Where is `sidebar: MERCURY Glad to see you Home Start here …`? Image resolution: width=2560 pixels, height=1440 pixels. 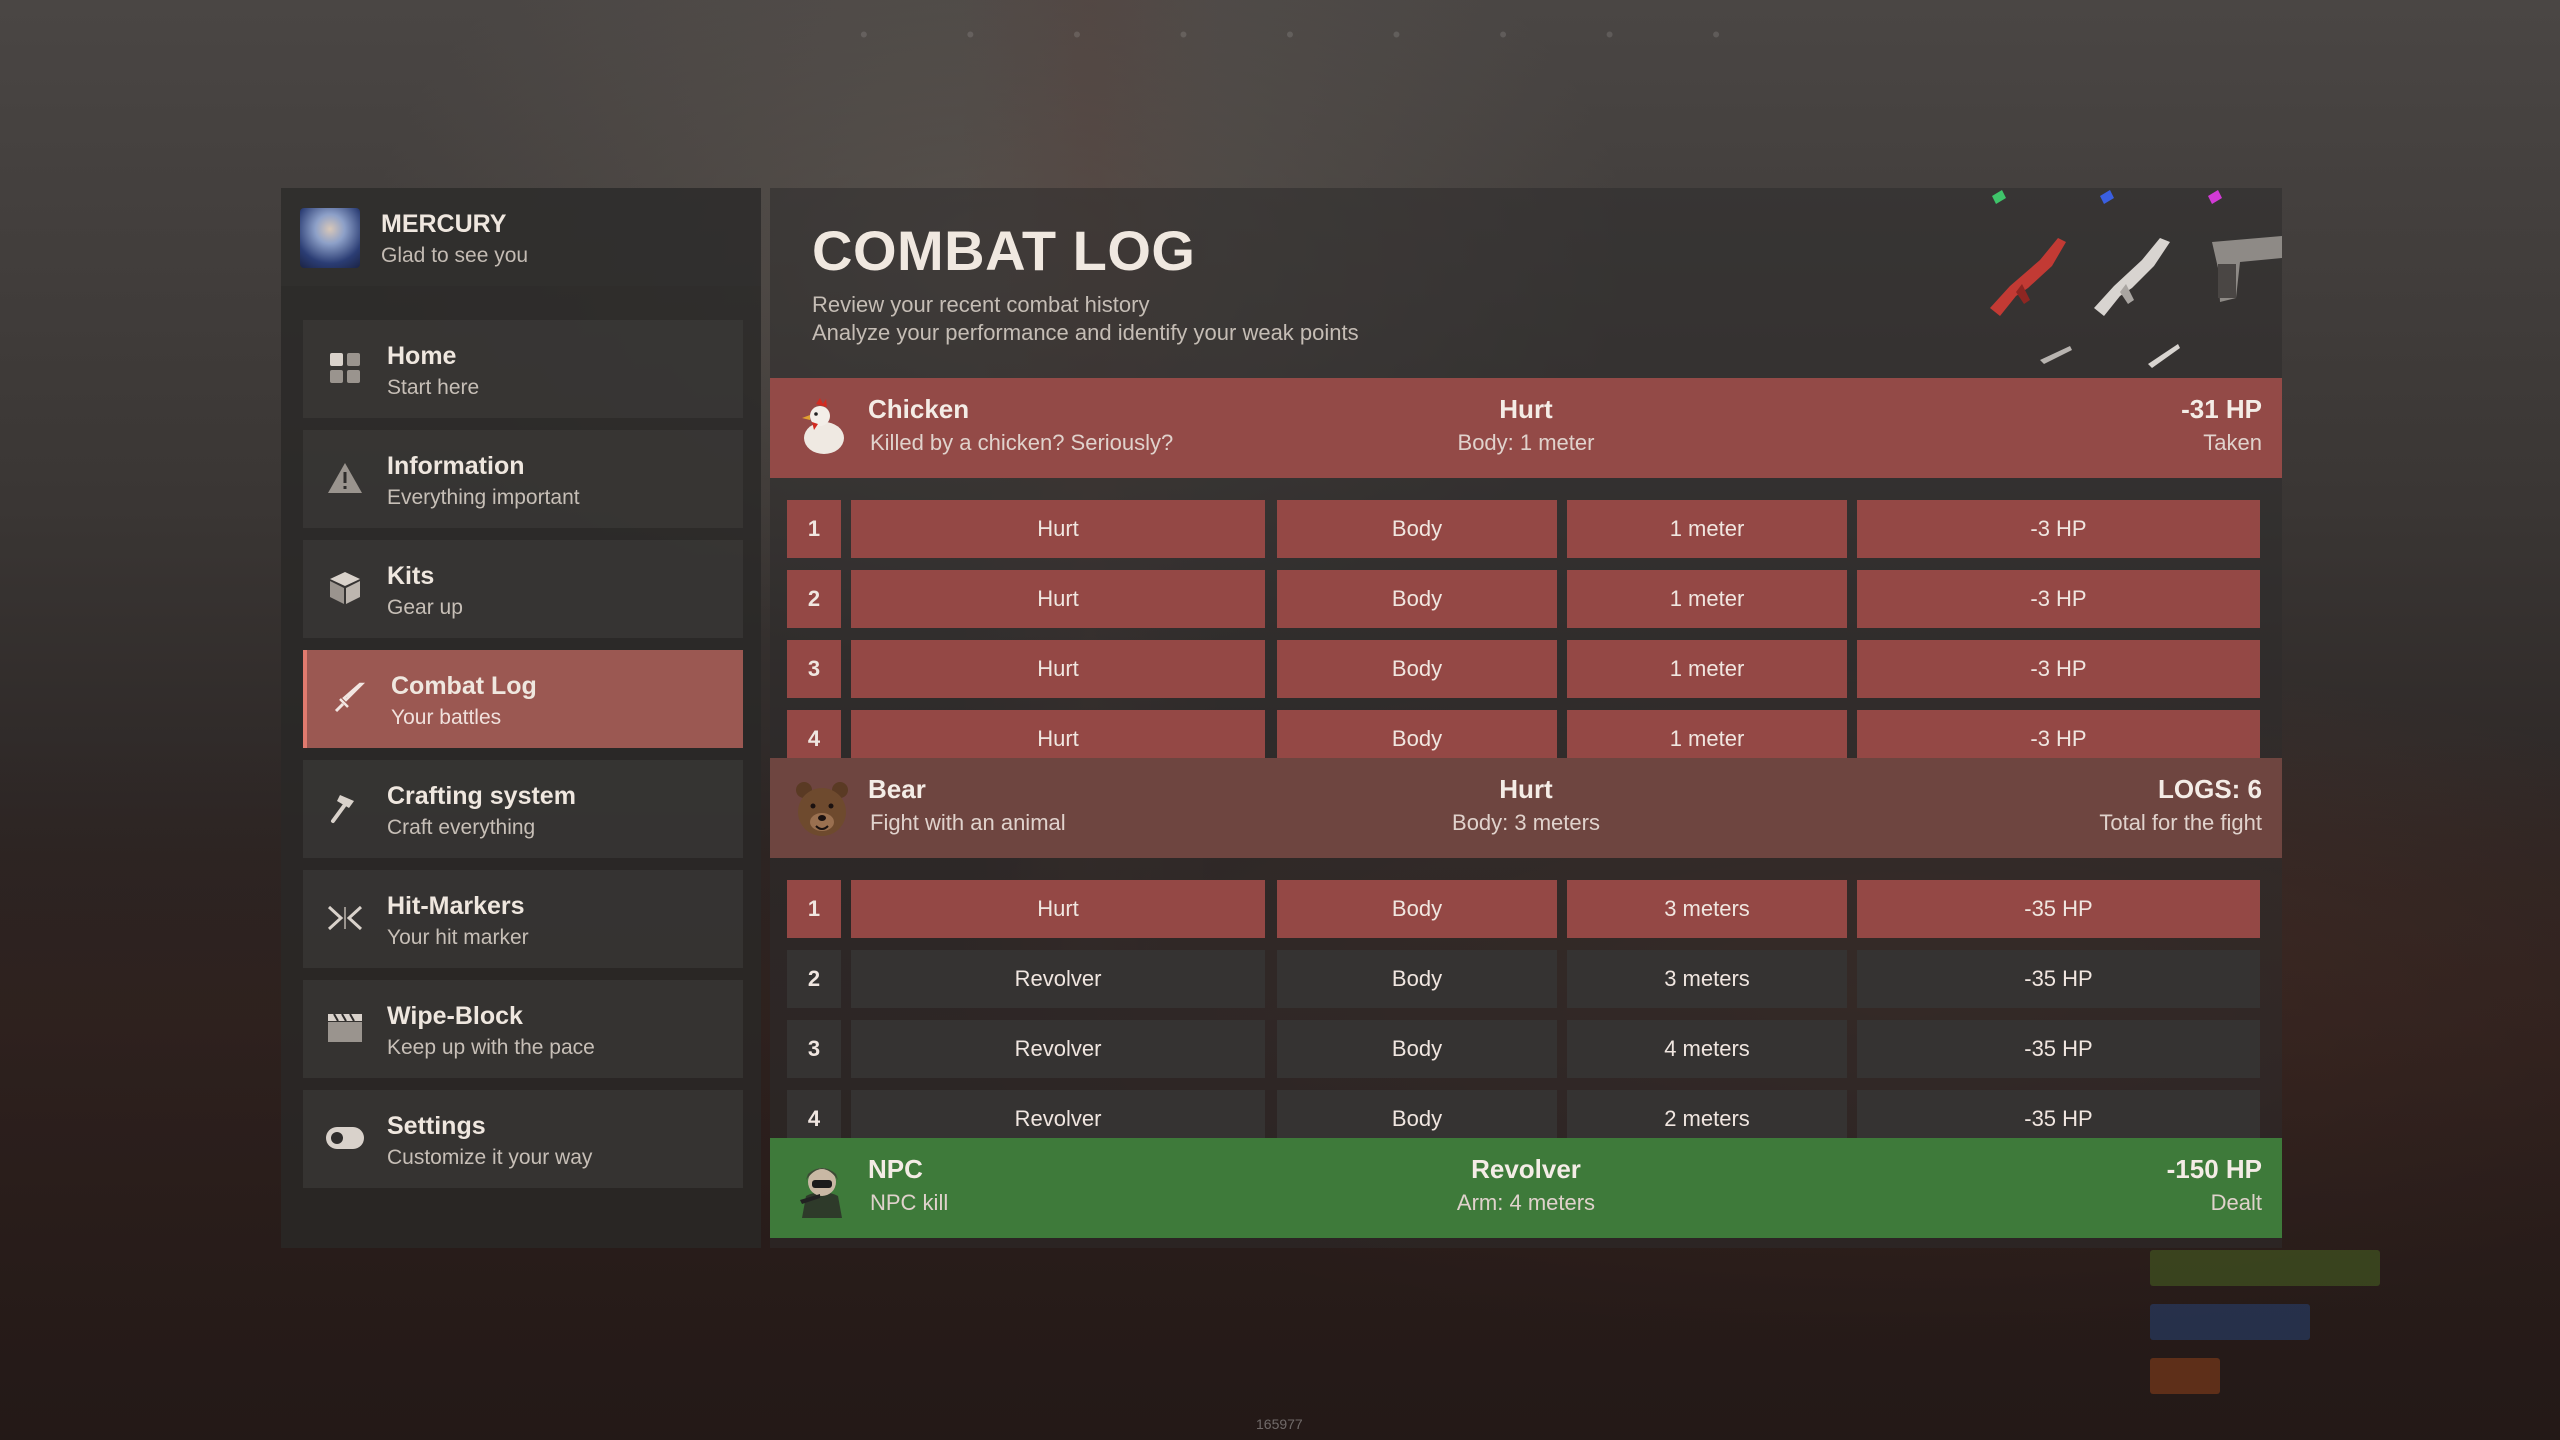
sidebar: MERCURY Glad to see you Home Start here … is located at coordinates (521, 718).